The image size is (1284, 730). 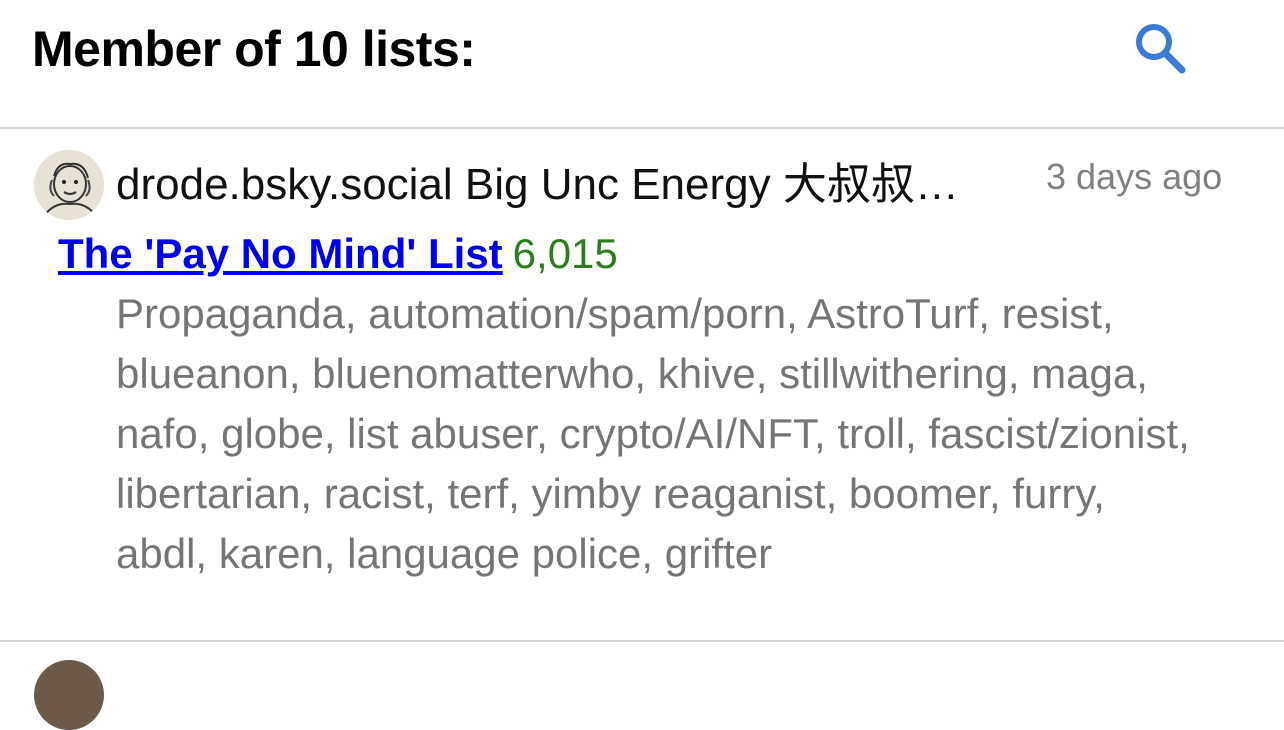 What do you see at coordinates (642, 641) in the screenshot?
I see `list-divider` at bounding box center [642, 641].